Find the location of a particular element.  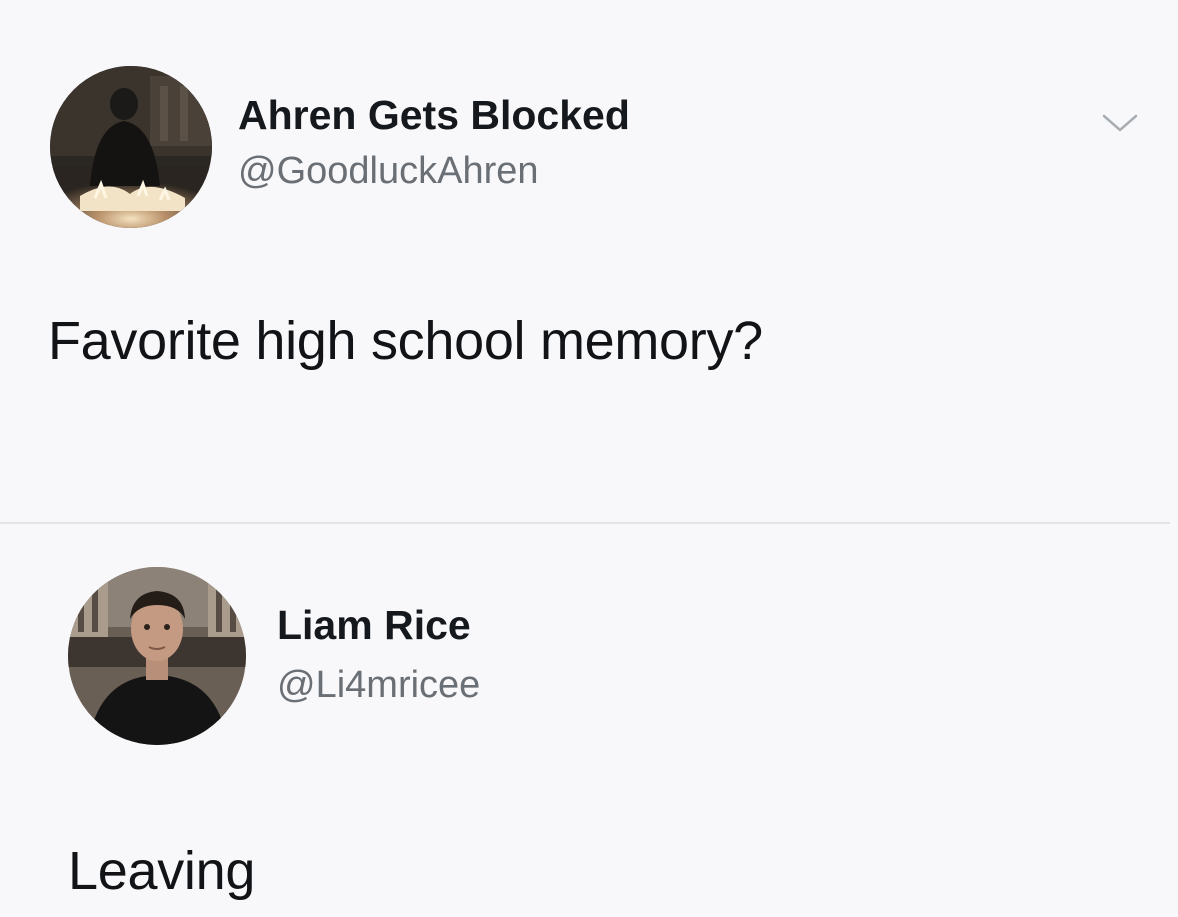

tweet-text: Favorite high school memory? is located at coordinates (405, 341).